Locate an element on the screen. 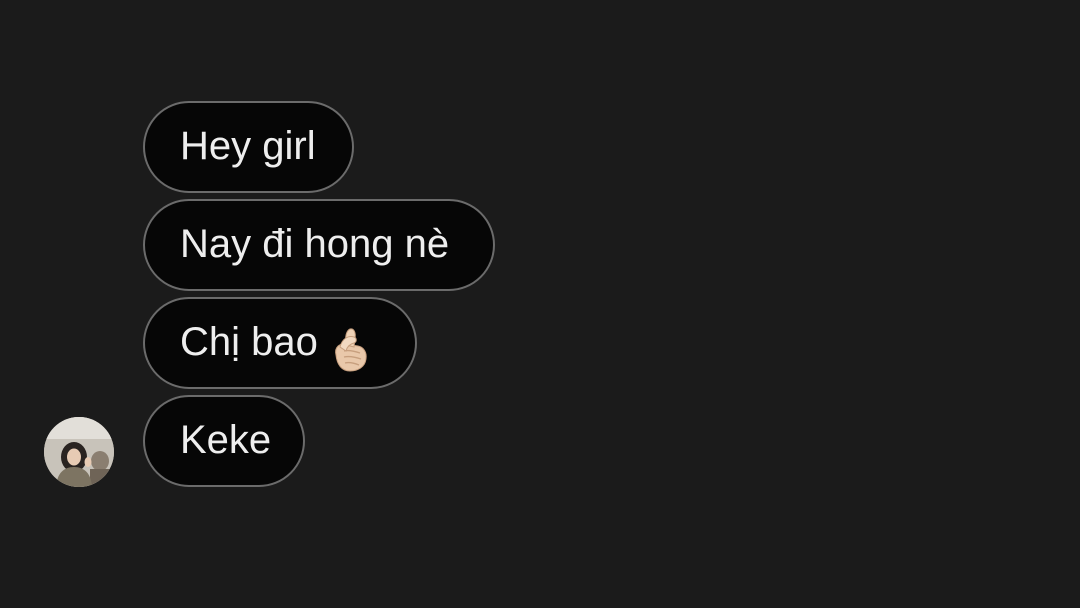  message-text: Hey girl is located at coordinates (248, 146).